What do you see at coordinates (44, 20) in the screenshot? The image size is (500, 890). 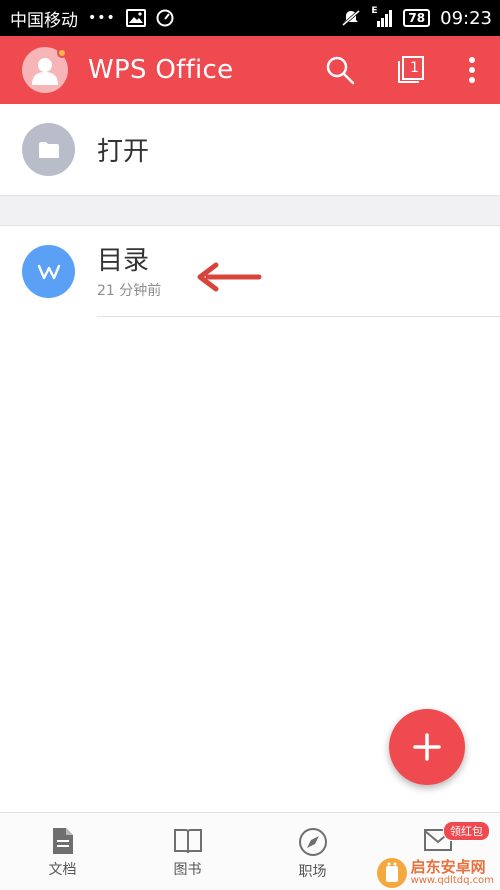 I see `carrier-label: 中国移动` at bounding box center [44, 20].